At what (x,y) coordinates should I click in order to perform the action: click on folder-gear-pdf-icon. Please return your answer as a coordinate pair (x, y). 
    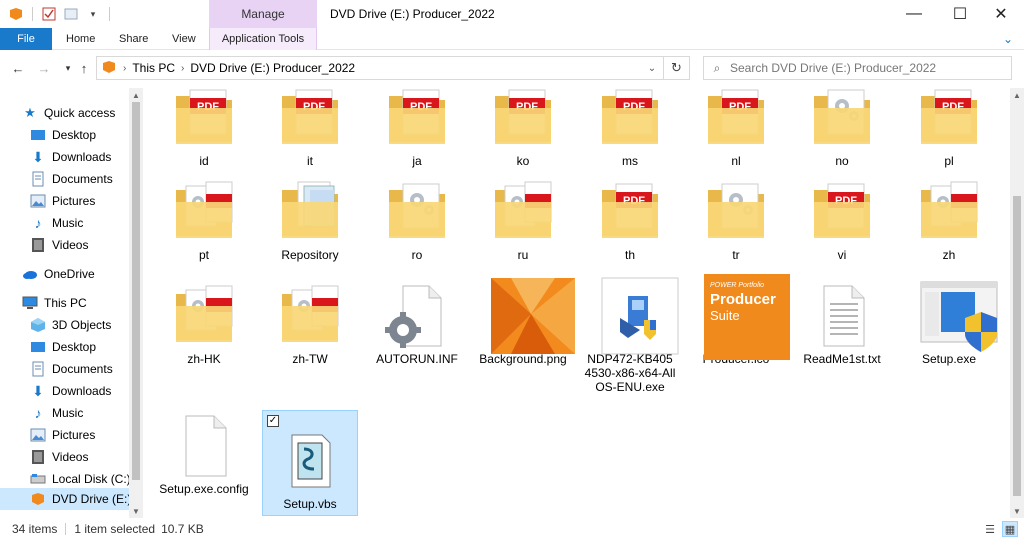
    Looking at the image, I should click on (523, 212).